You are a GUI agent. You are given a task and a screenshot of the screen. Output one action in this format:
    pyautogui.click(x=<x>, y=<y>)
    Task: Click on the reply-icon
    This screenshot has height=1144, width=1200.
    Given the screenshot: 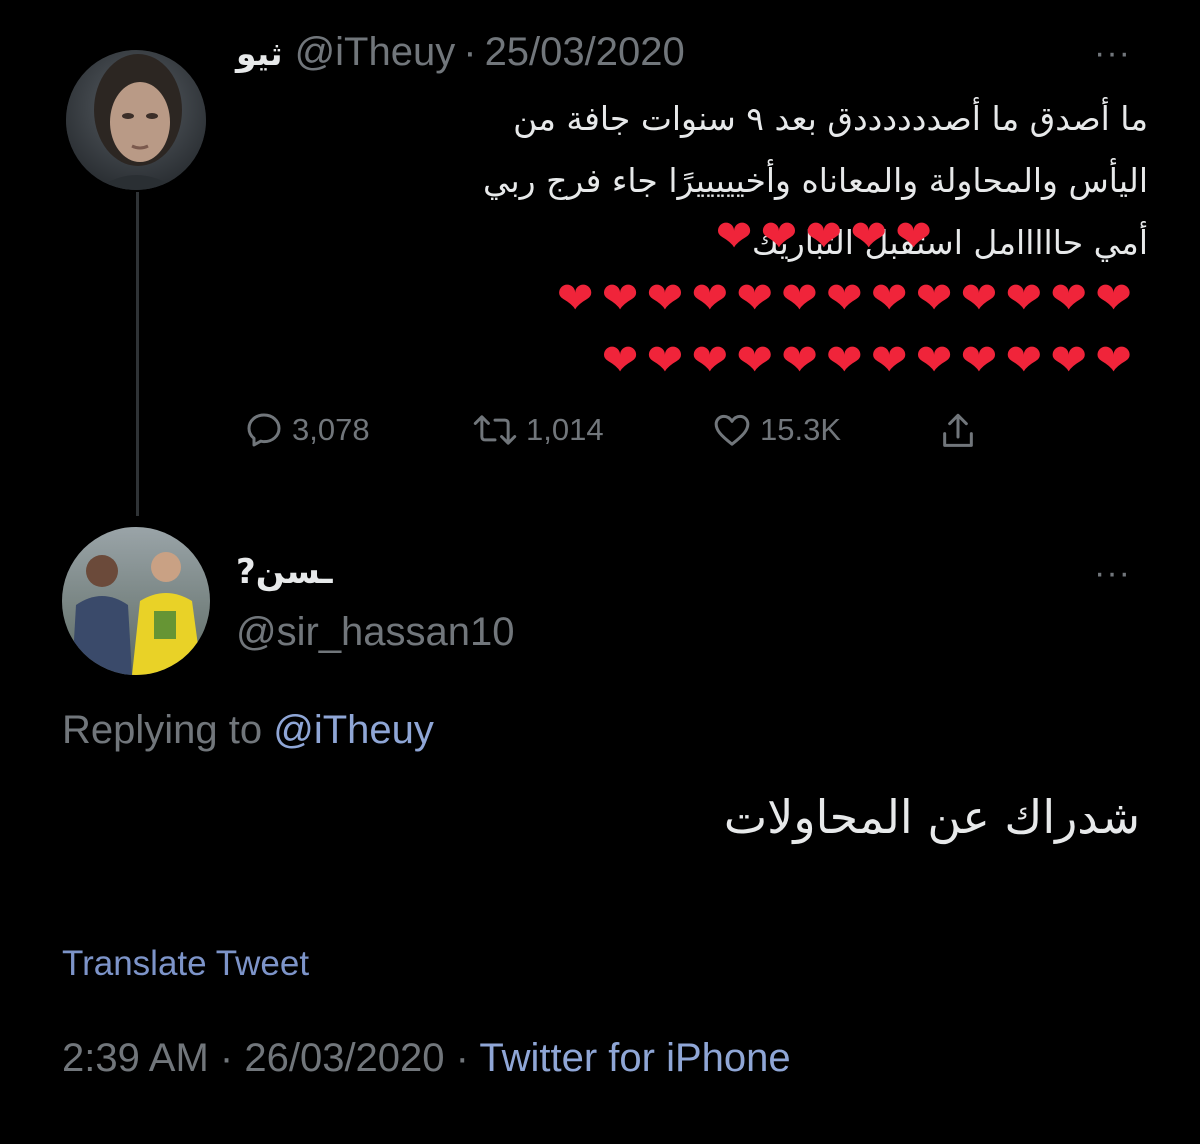 What is the action you would take?
    pyautogui.click(x=264, y=430)
    